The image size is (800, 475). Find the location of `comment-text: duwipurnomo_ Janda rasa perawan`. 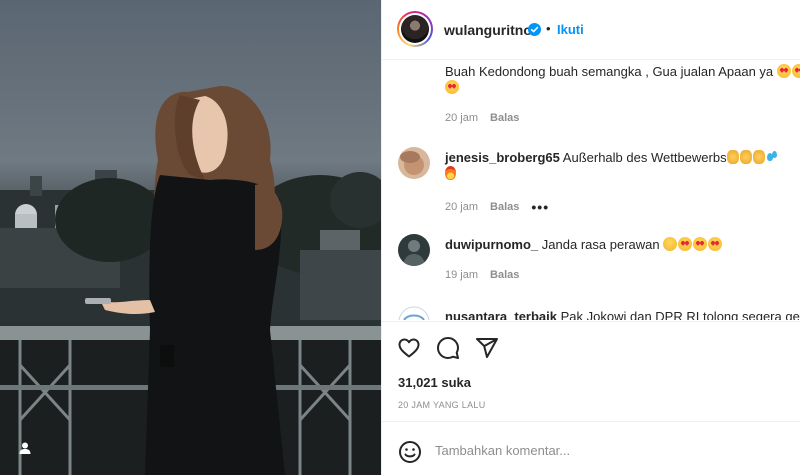

comment-text: duwipurnomo_ Janda rasa perawan is located at coordinates (622, 245).